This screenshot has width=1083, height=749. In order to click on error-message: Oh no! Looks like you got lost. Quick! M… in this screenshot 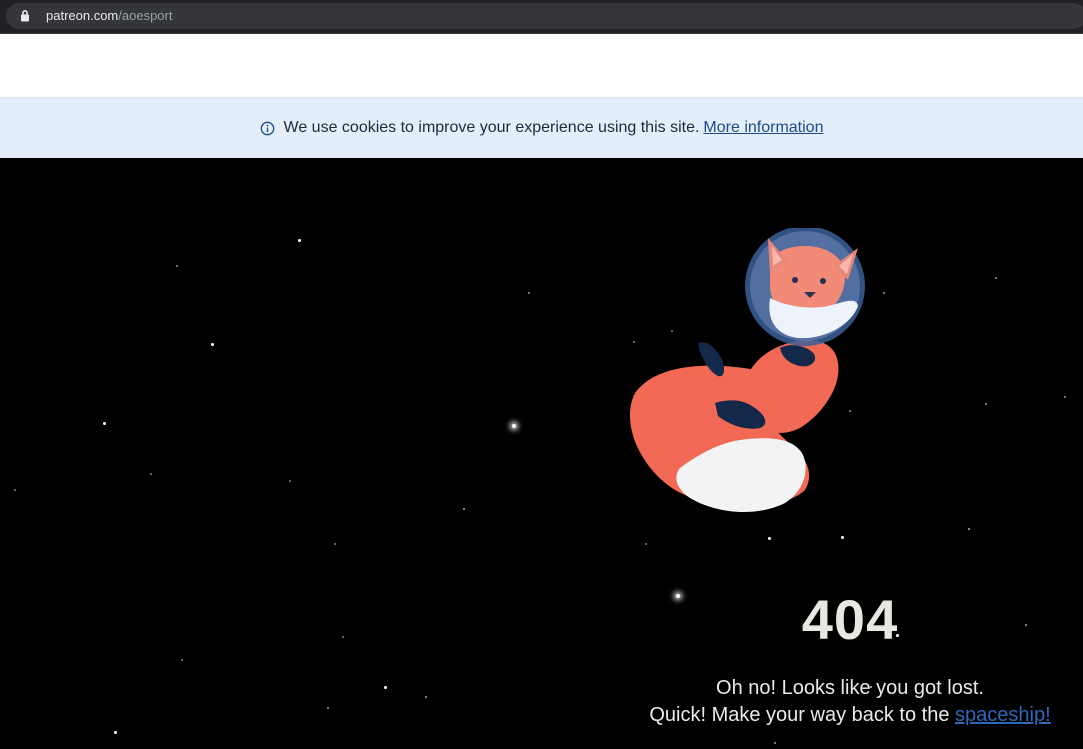, I will do `click(850, 702)`.